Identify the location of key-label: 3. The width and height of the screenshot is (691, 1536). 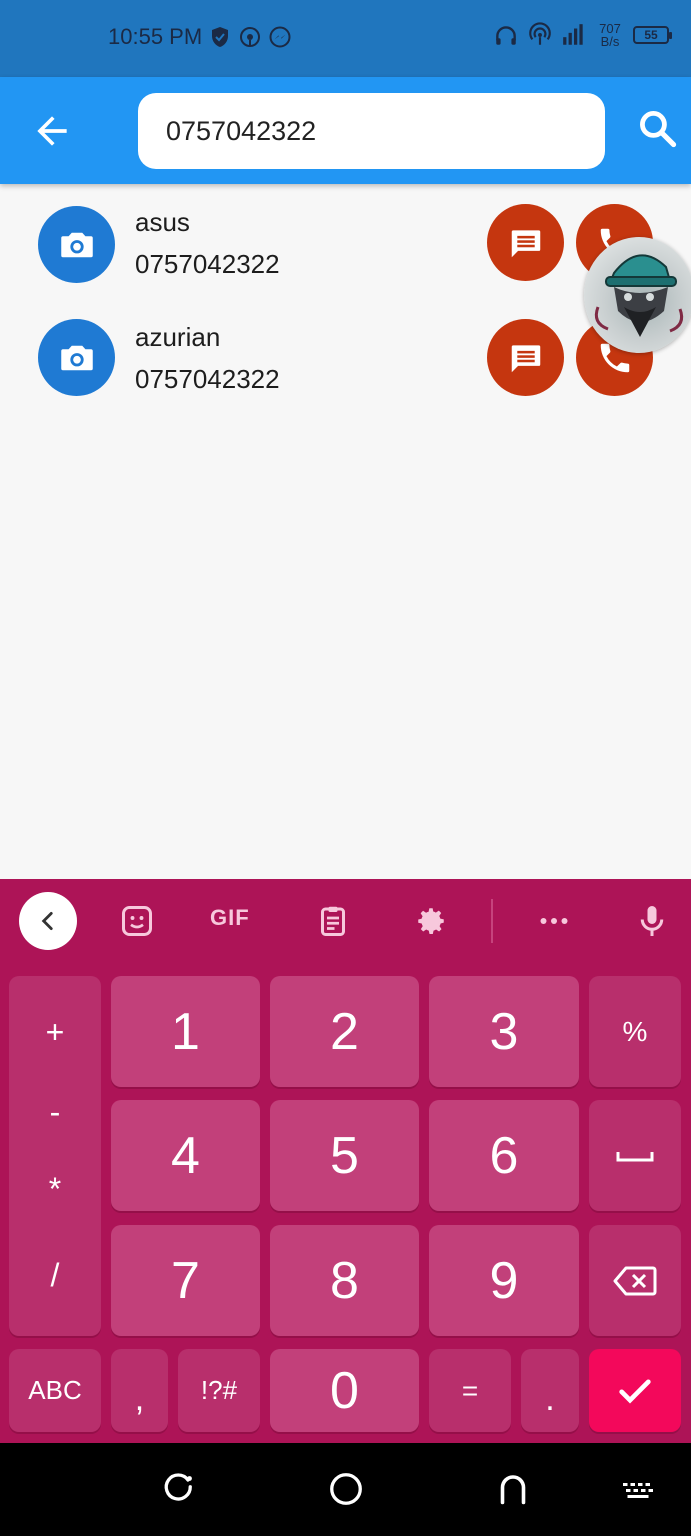
(504, 1031).